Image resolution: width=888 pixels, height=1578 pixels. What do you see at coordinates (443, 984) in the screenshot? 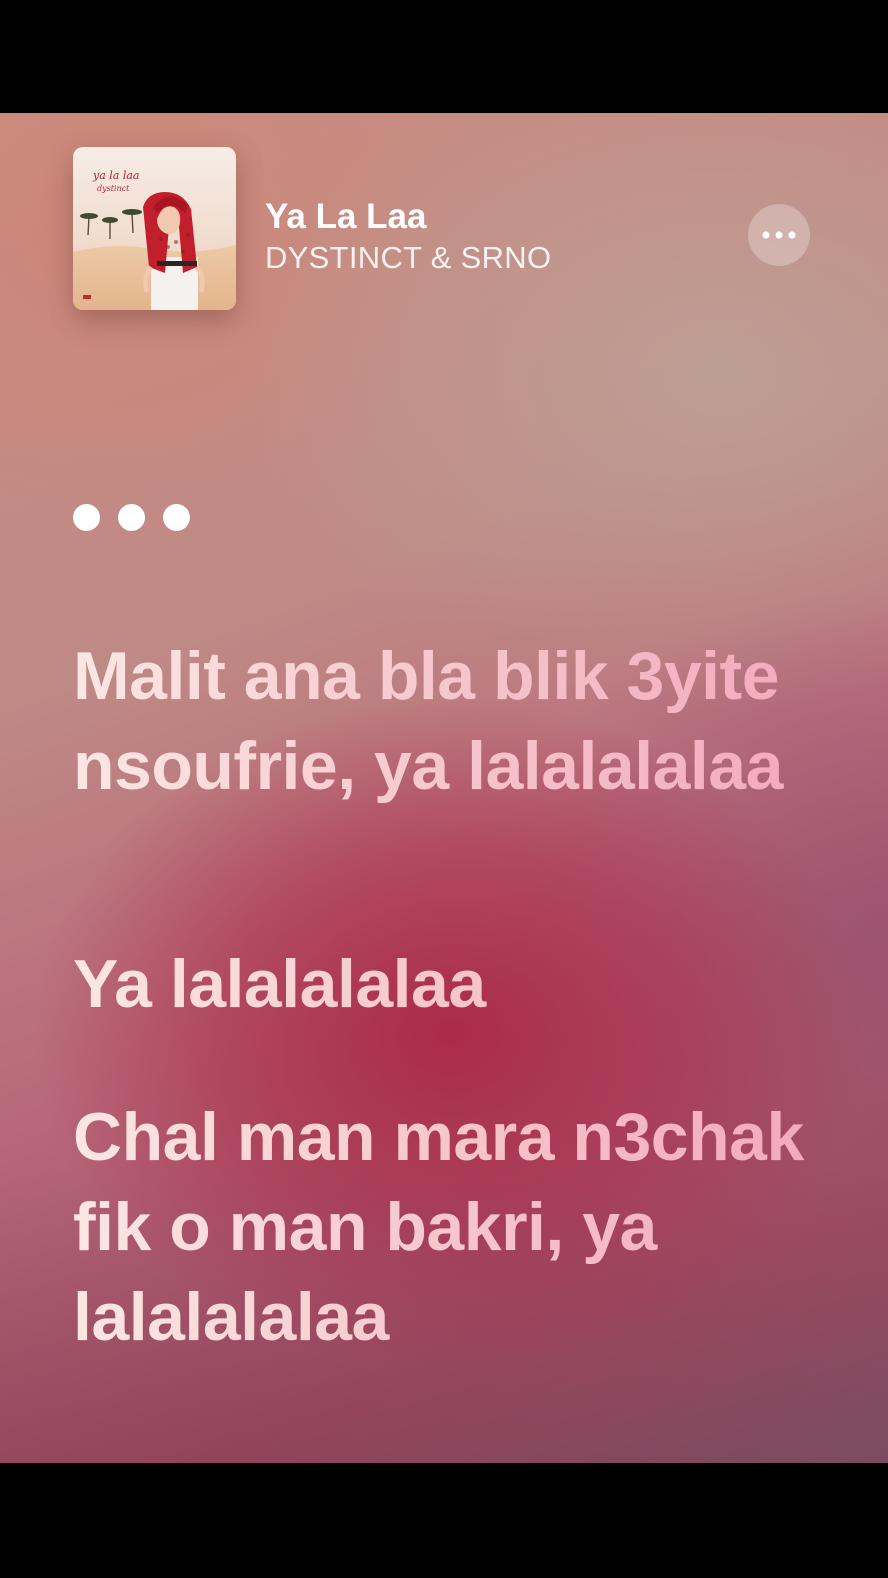
I see `lyric-line: Ya lalalalalaa` at bounding box center [443, 984].